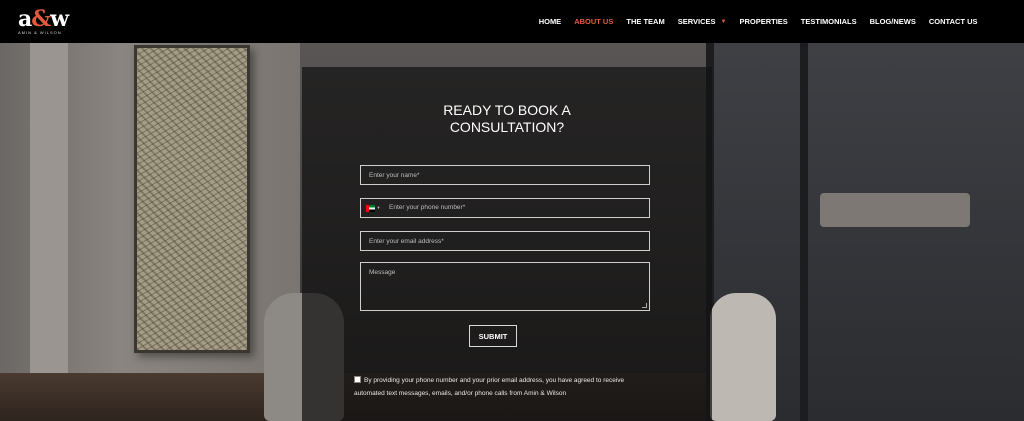  Describe the element at coordinates (505, 286) in the screenshot. I see `message-textarea: Message` at that location.